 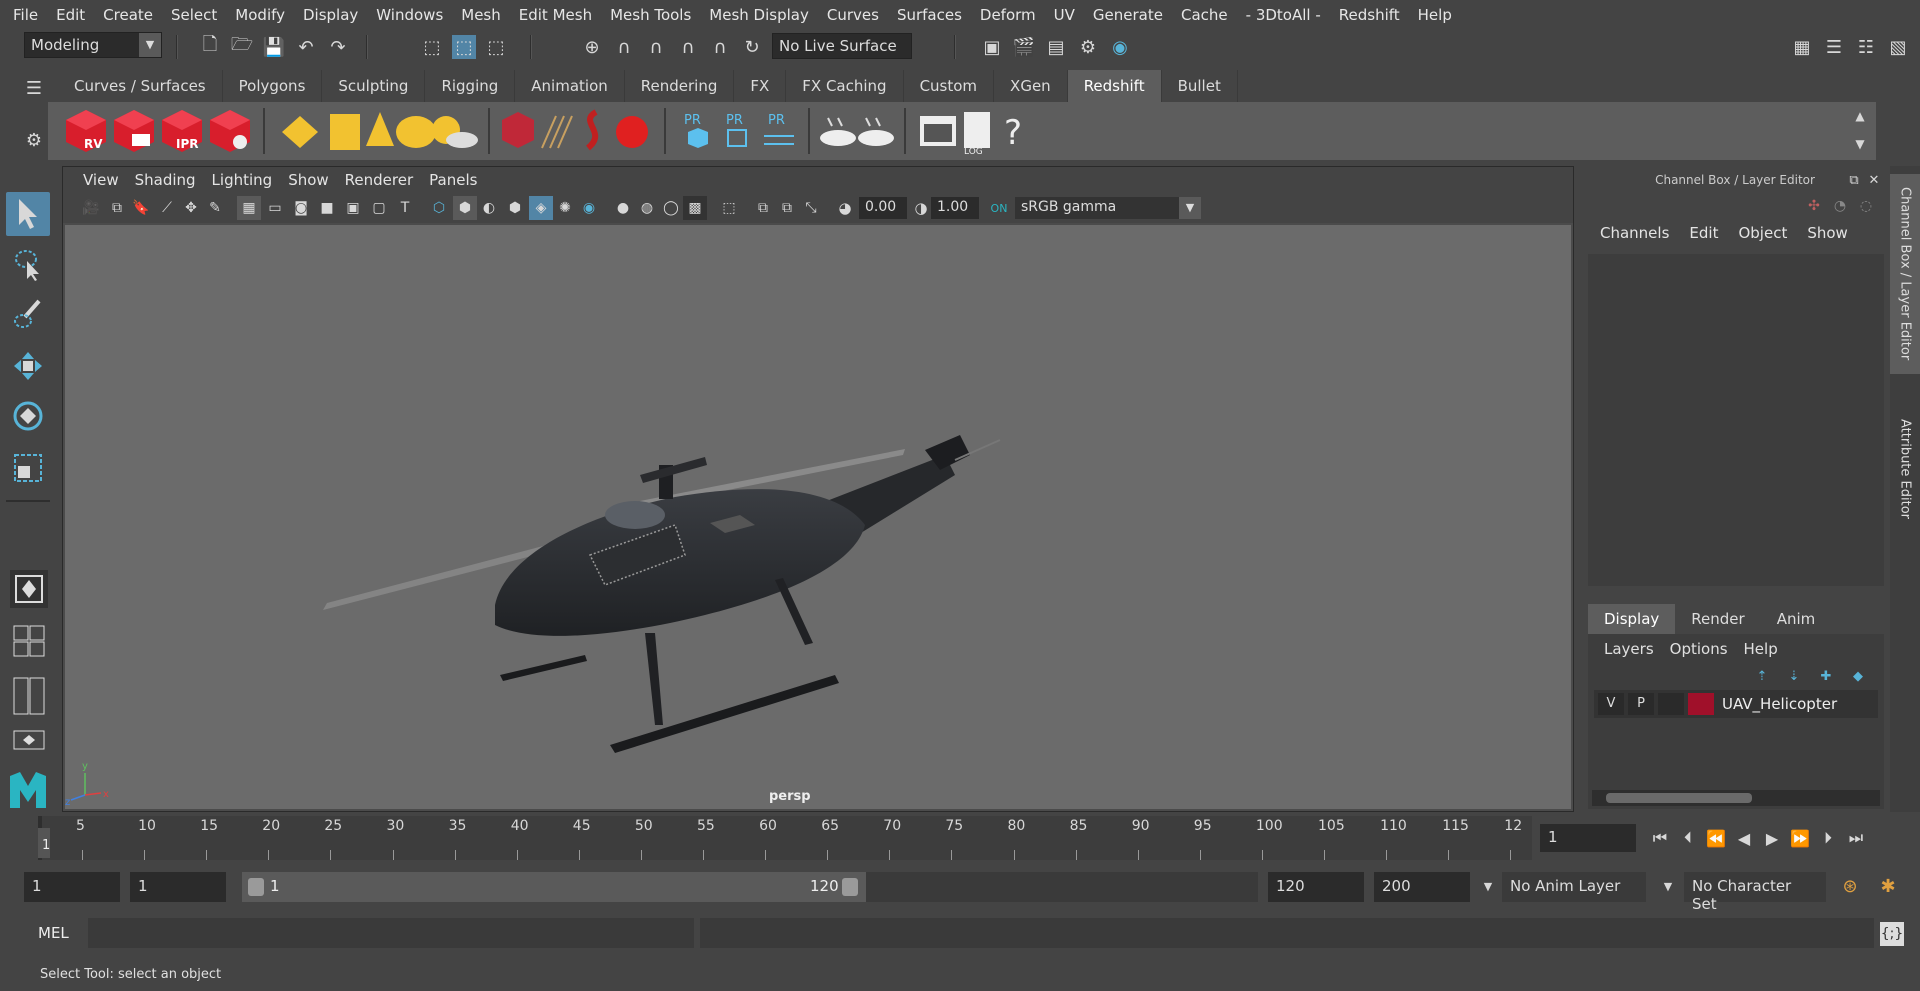 What do you see at coordinates (1108, 208) in the screenshot?
I see `color-space-dropdown: sRGB gamma ▼` at bounding box center [1108, 208].